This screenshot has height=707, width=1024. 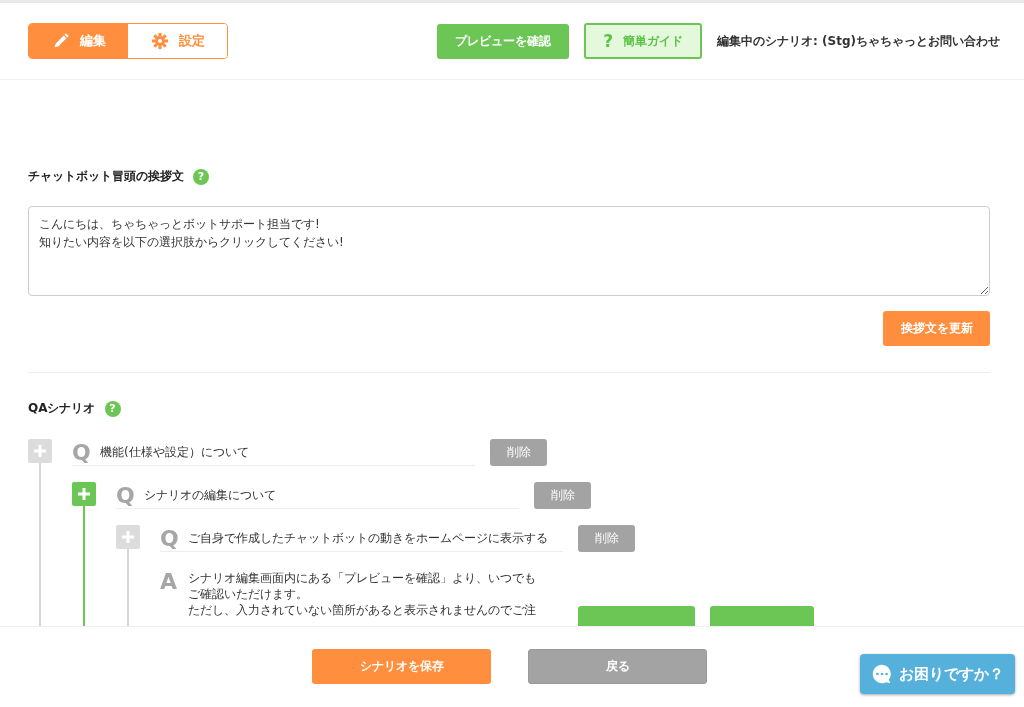 What do you see at coordinates (937, 674) in the screenshot?
I see `help-button: お困りですか？` at bounding box center [937, 674].